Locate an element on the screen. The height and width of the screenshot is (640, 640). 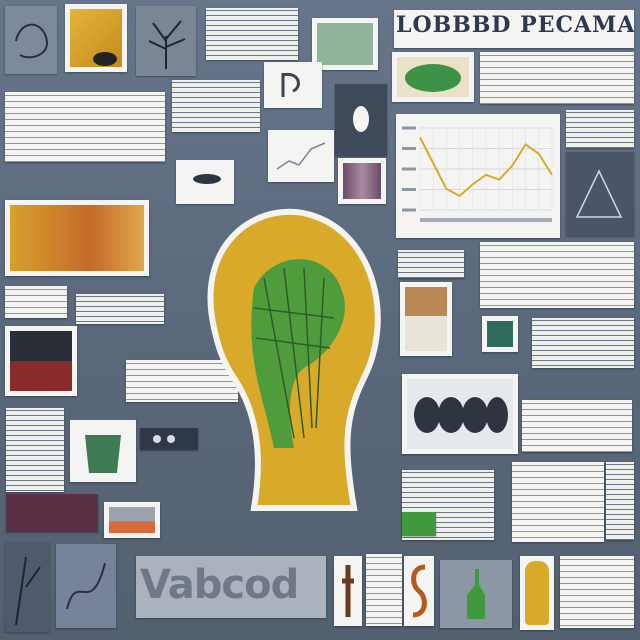
ovals-illustration is located at coordinates (460, 414).